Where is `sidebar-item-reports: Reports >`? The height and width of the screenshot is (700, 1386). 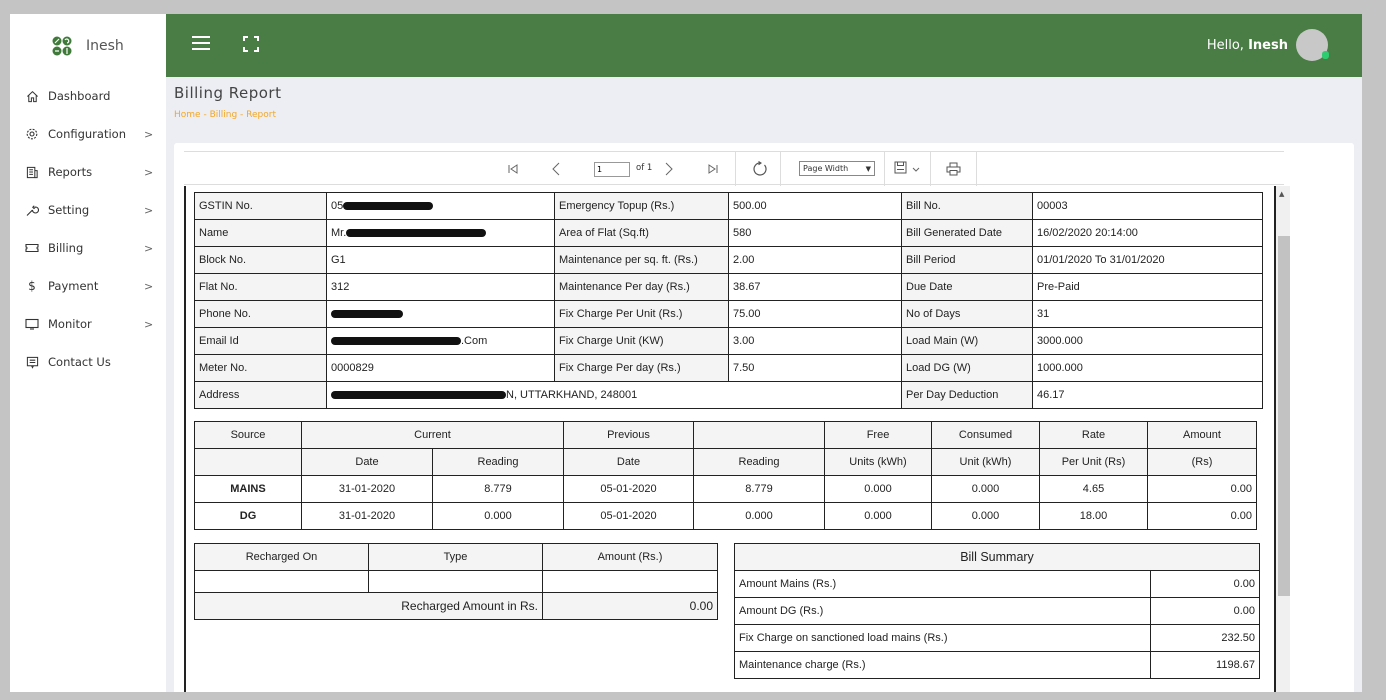 sidebar-item-reports: Reports > is located at coordinates (88, 172).